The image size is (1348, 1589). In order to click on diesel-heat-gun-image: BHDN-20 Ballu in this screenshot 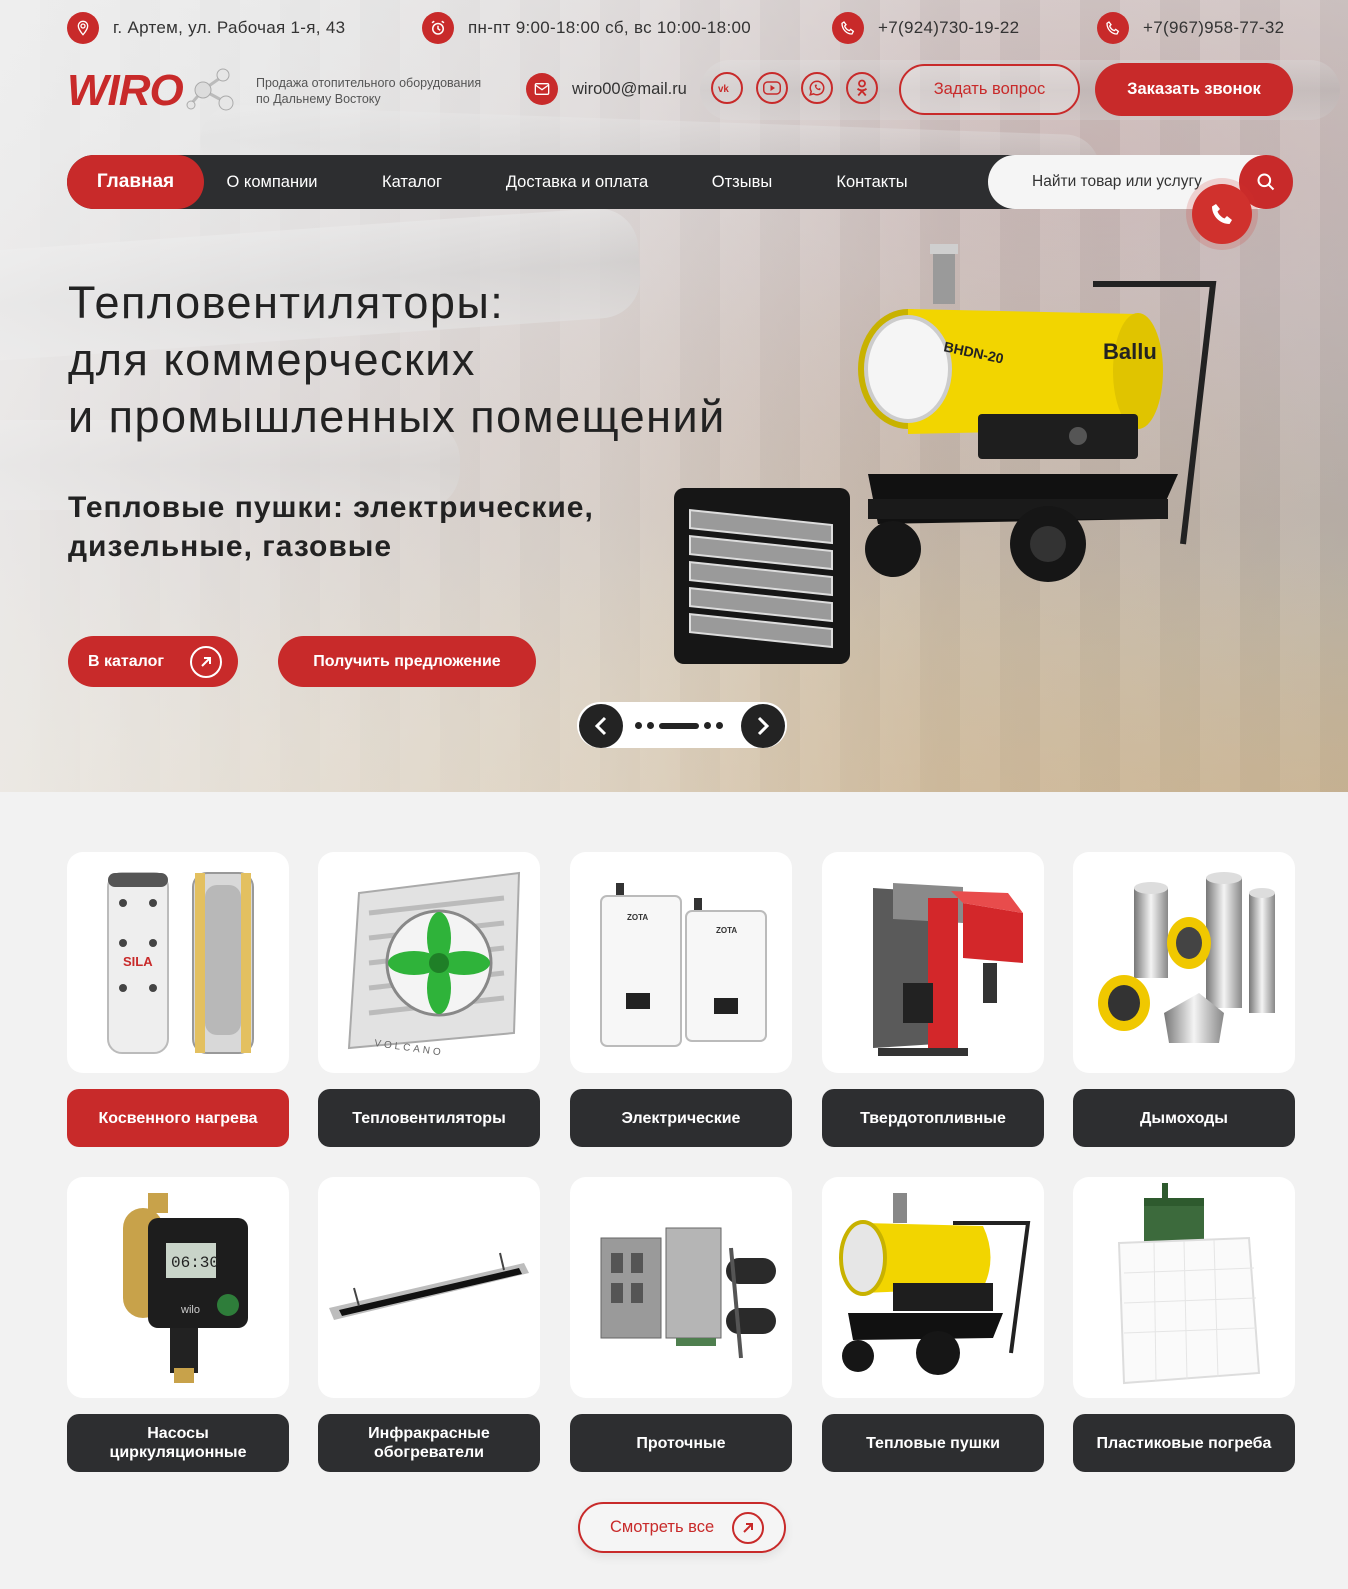, I will do `click(1037, 413)`.